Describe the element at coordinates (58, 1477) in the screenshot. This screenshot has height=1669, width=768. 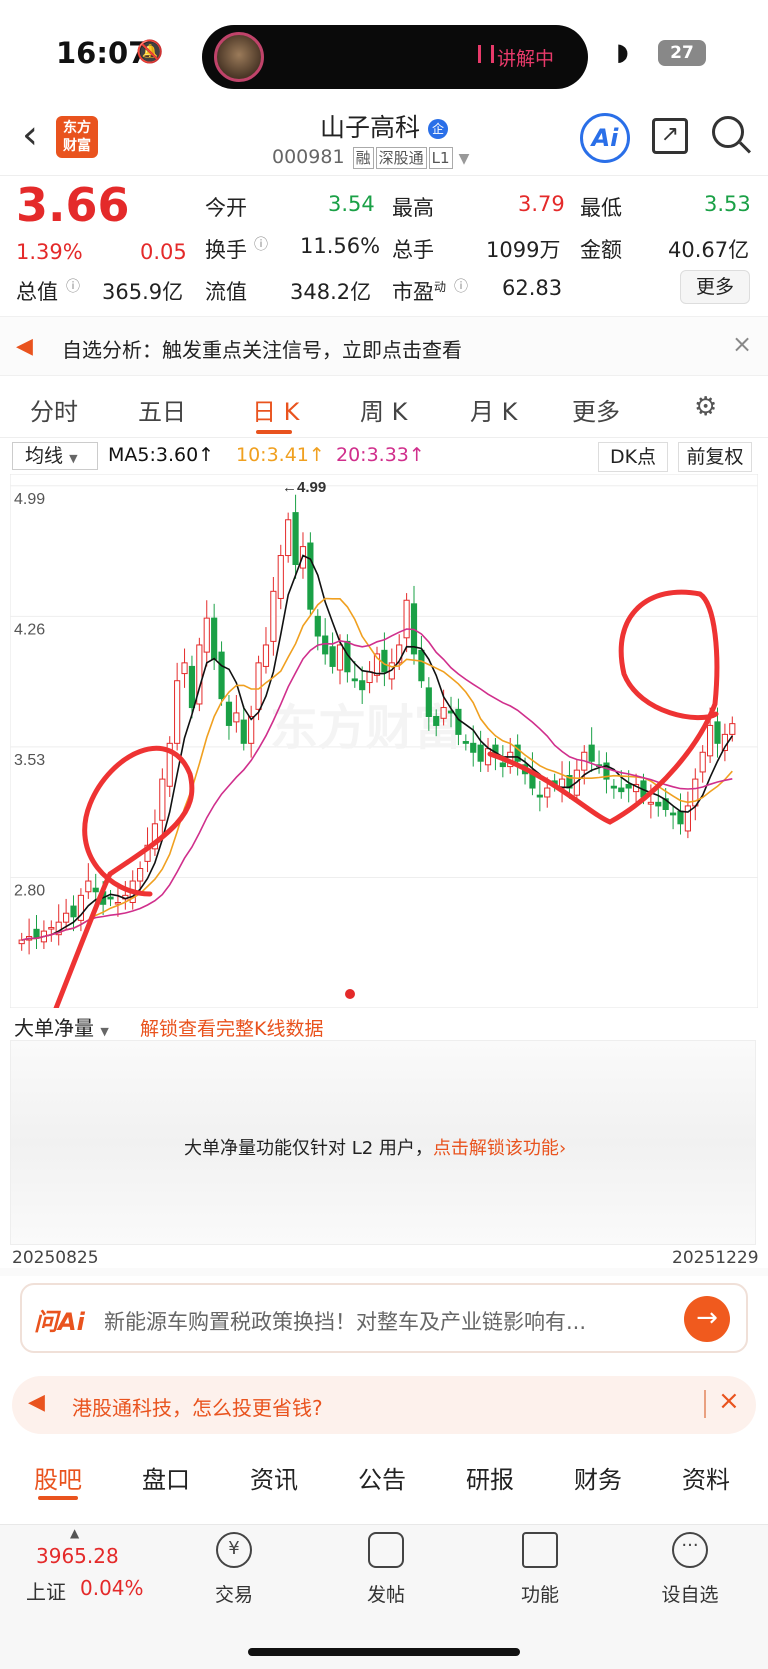
I see `tab-forum: 股吧` at that location.